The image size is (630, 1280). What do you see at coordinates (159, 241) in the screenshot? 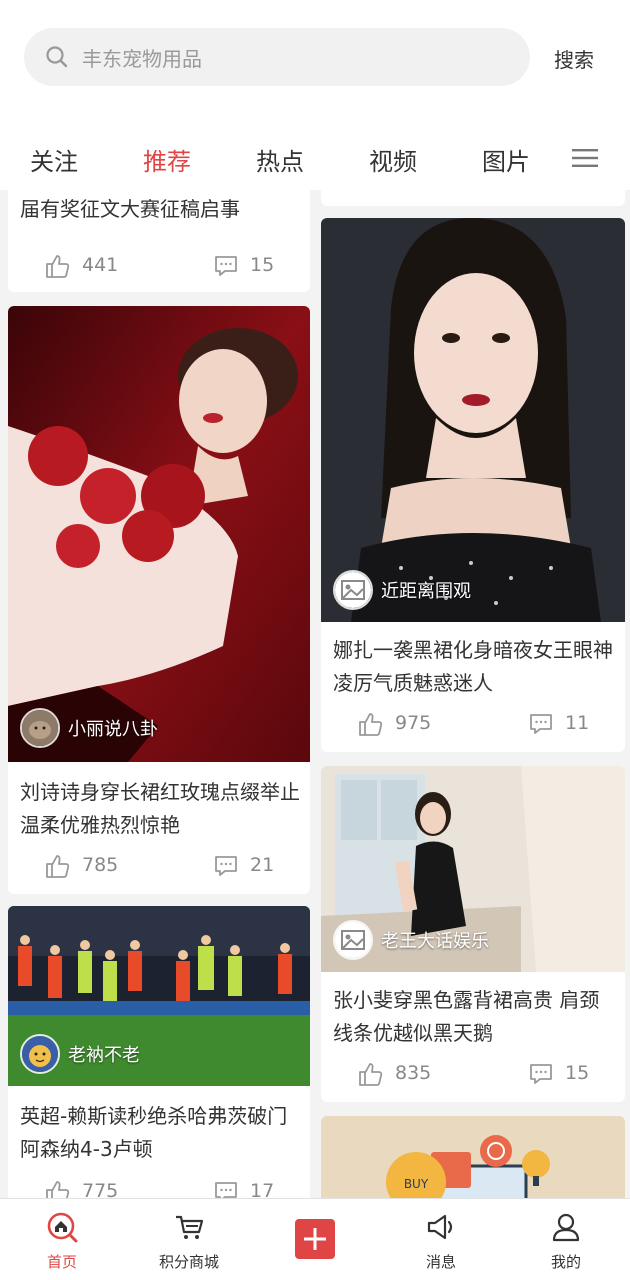
I see `feed-card: 创作达人奖2000元|搜店网第一届有奖征文大赛征稿启事 441 15` at bounding box center [159, 241].